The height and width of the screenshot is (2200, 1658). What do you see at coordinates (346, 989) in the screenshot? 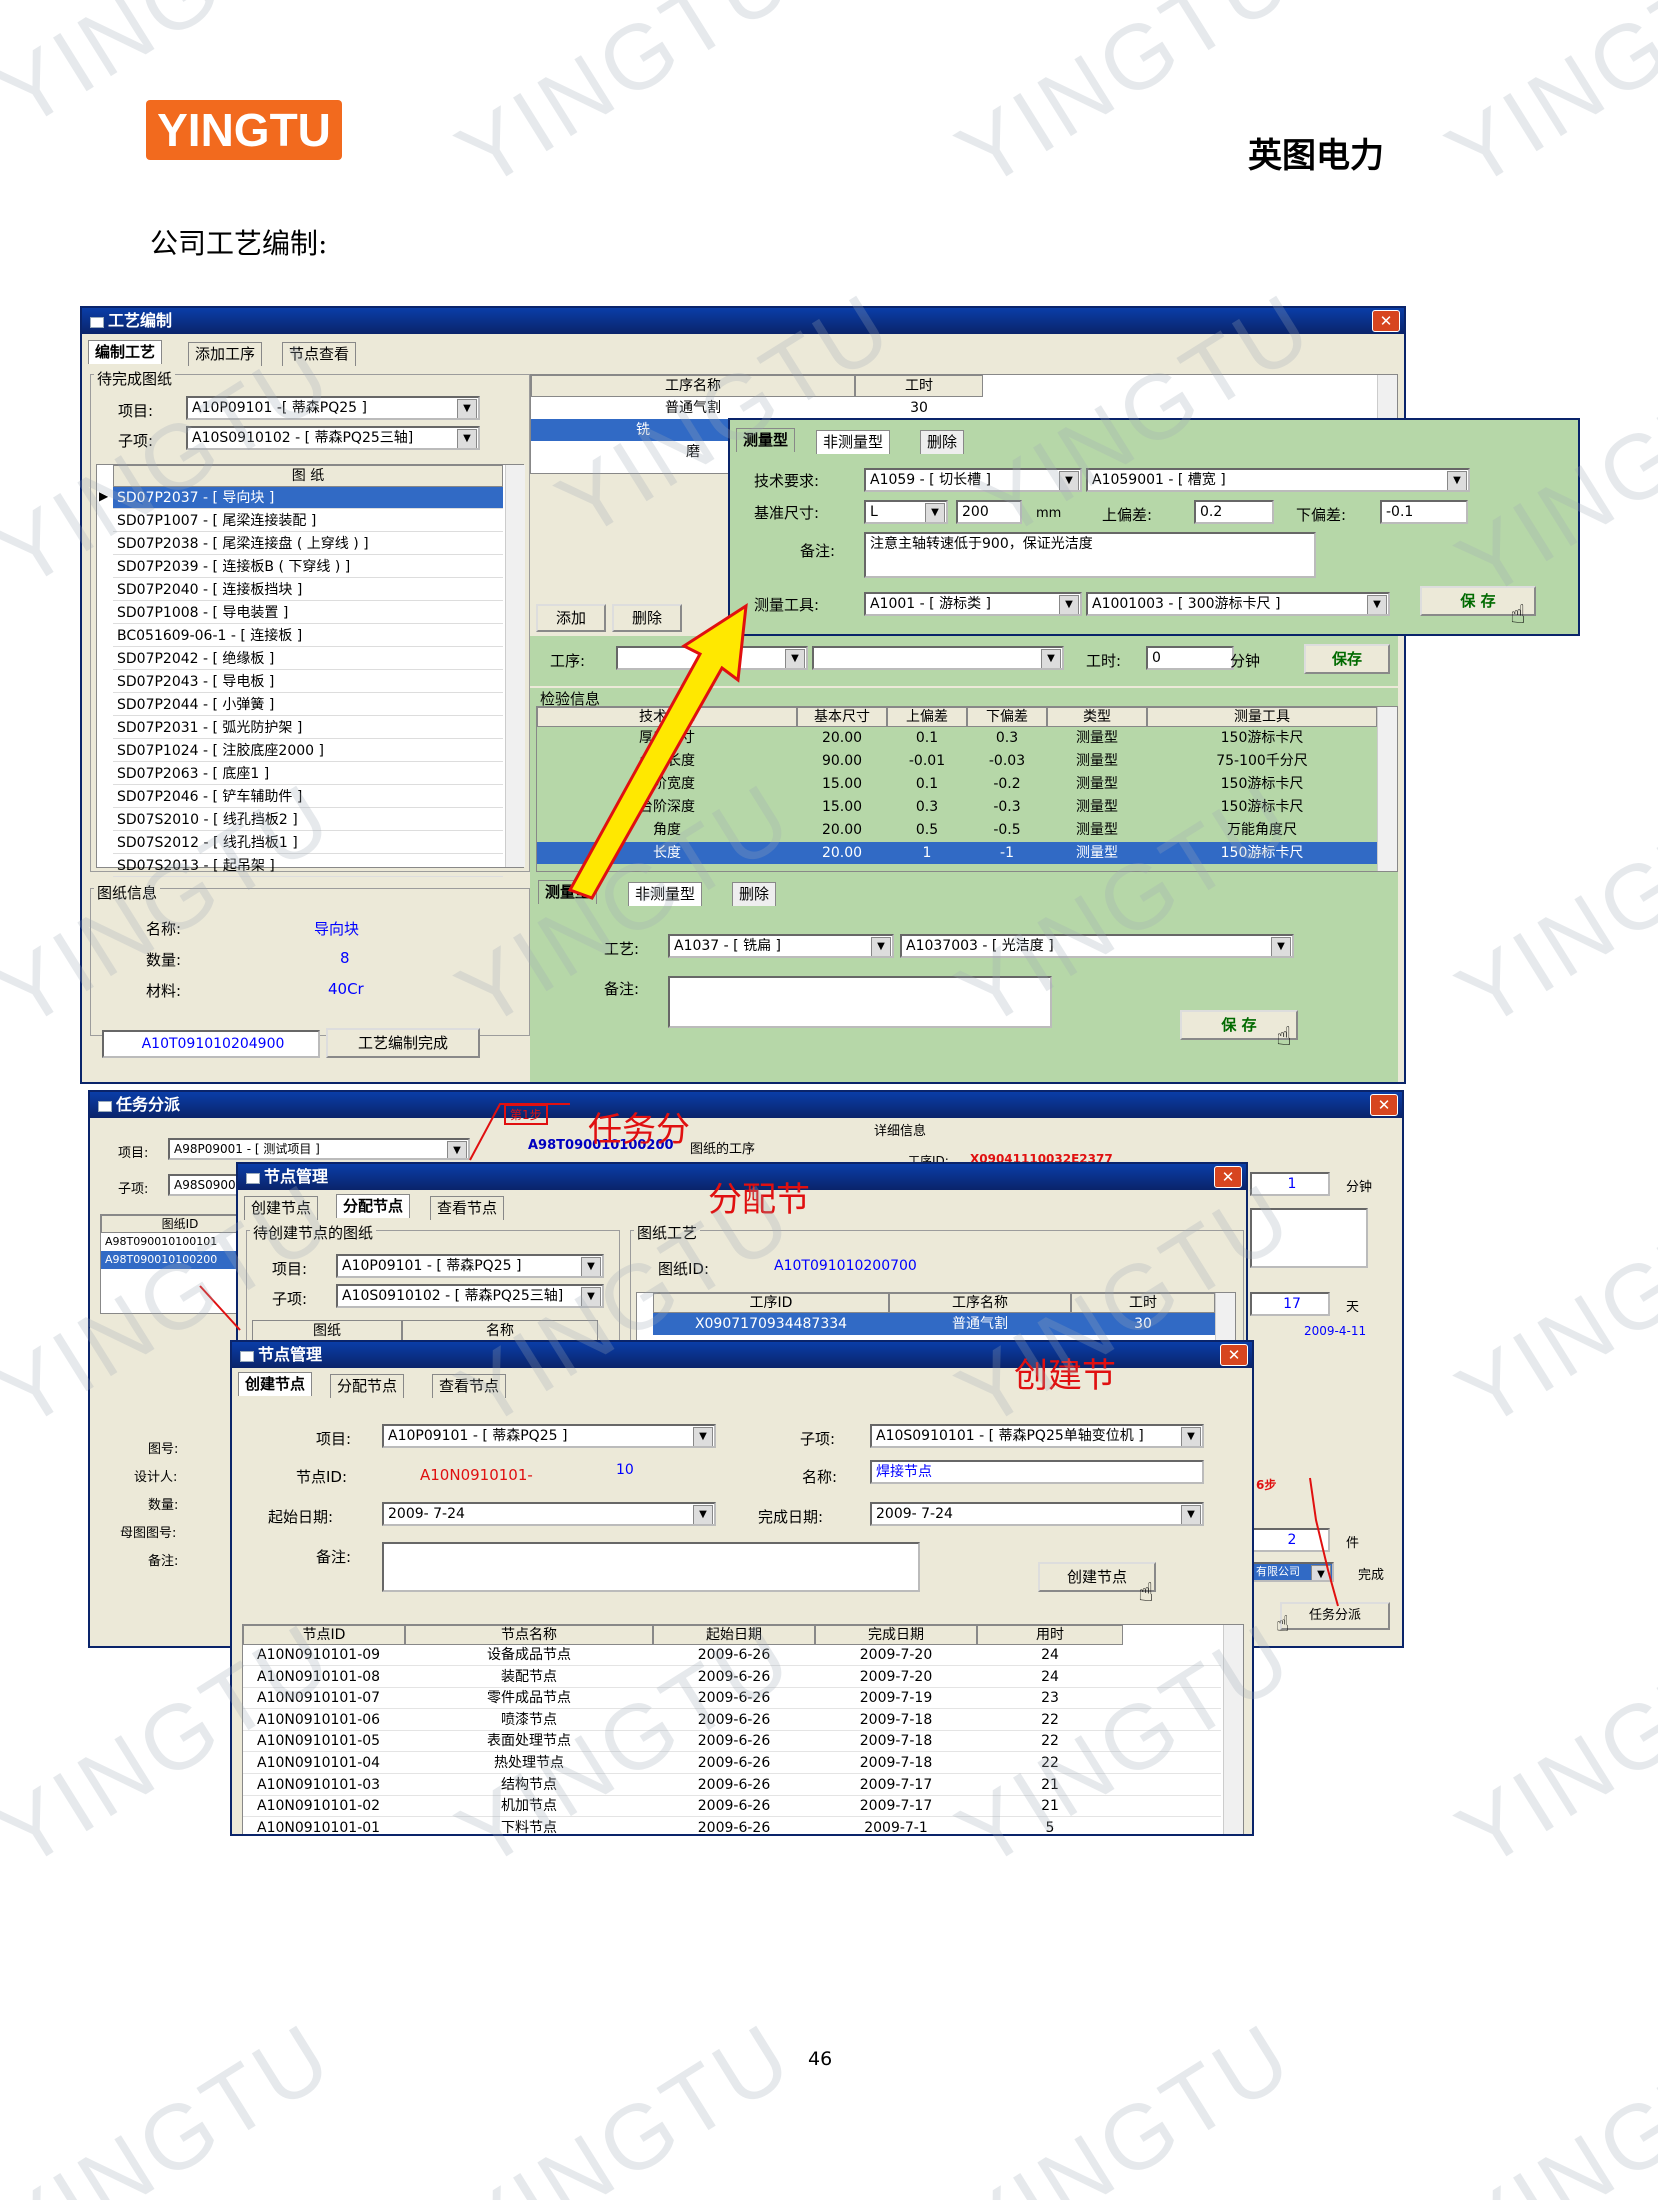
I see `info-material-value: 40Cr` at bounding box center [346, 989].